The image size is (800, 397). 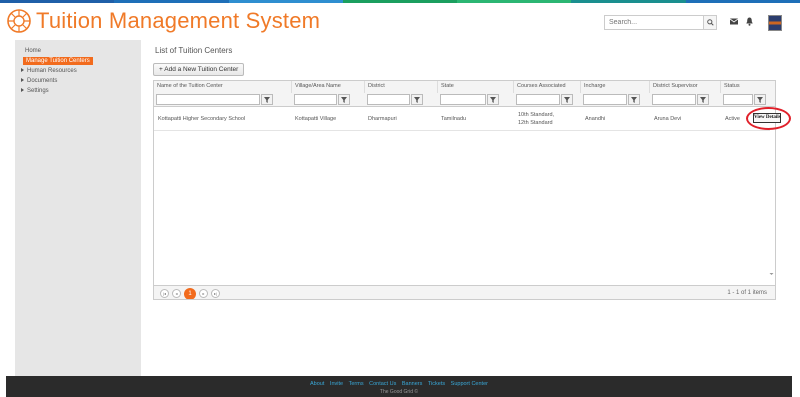 I want to click on filter-button-supervisor, so click(x=703, y=99).